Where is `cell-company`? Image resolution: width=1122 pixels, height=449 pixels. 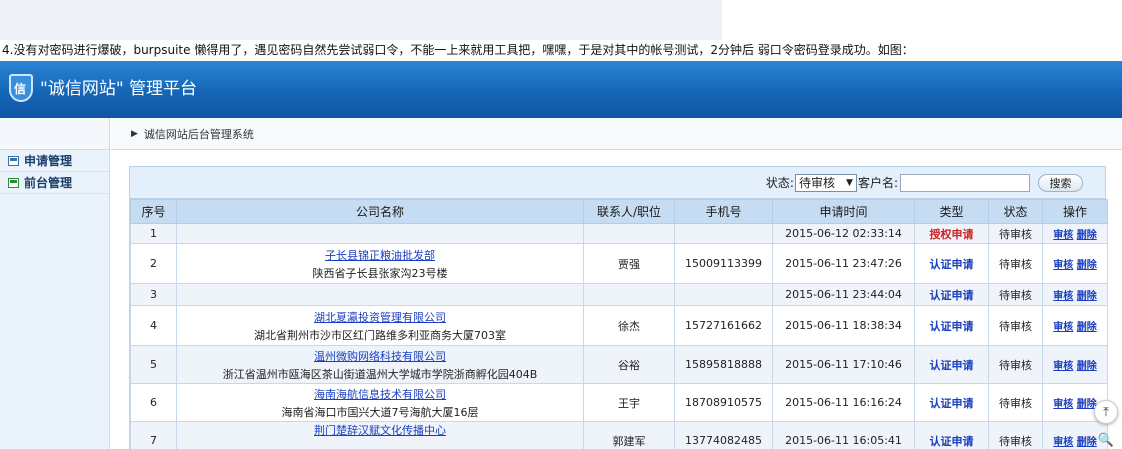
cell-company is located at coordinates (380, 233).